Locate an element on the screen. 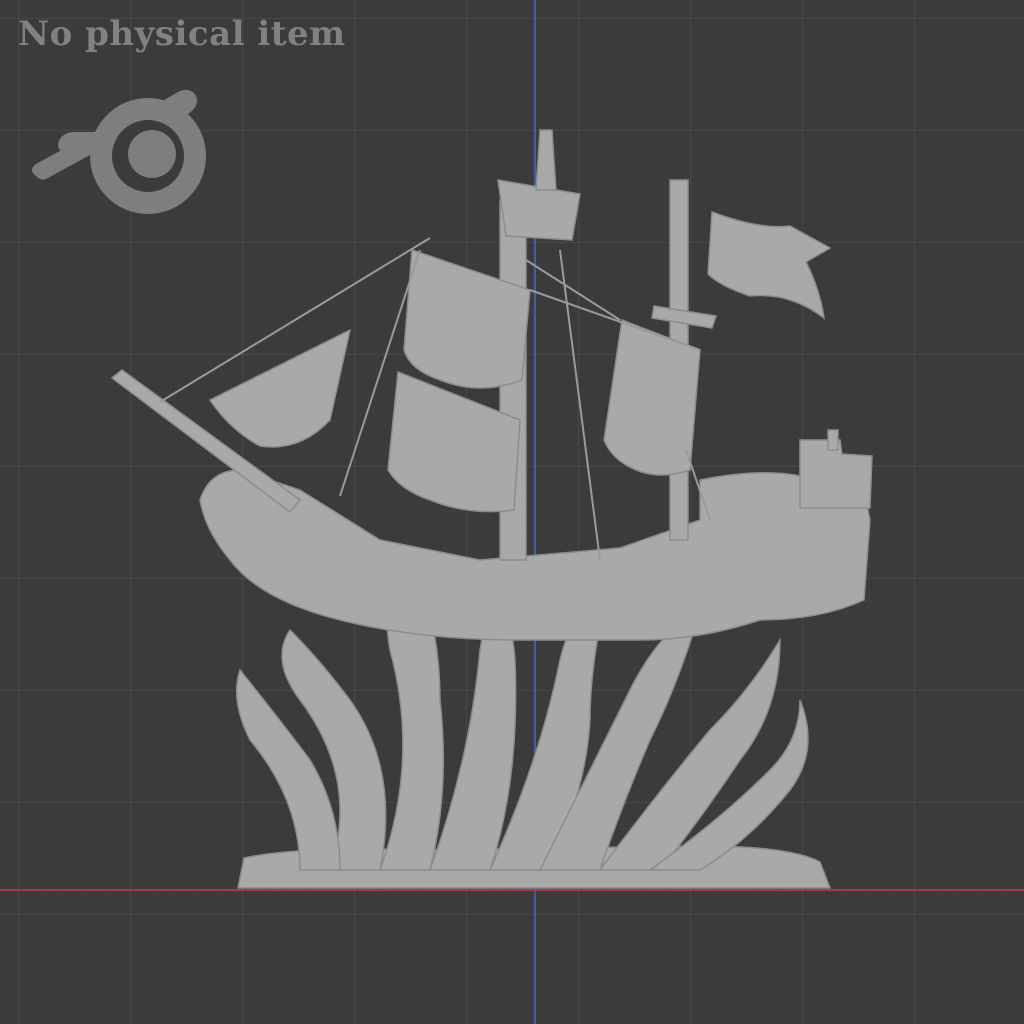 Image resolution: width=1024 pixels, height=1024 pixels. ship-hull is located at coordinates (535, 555).